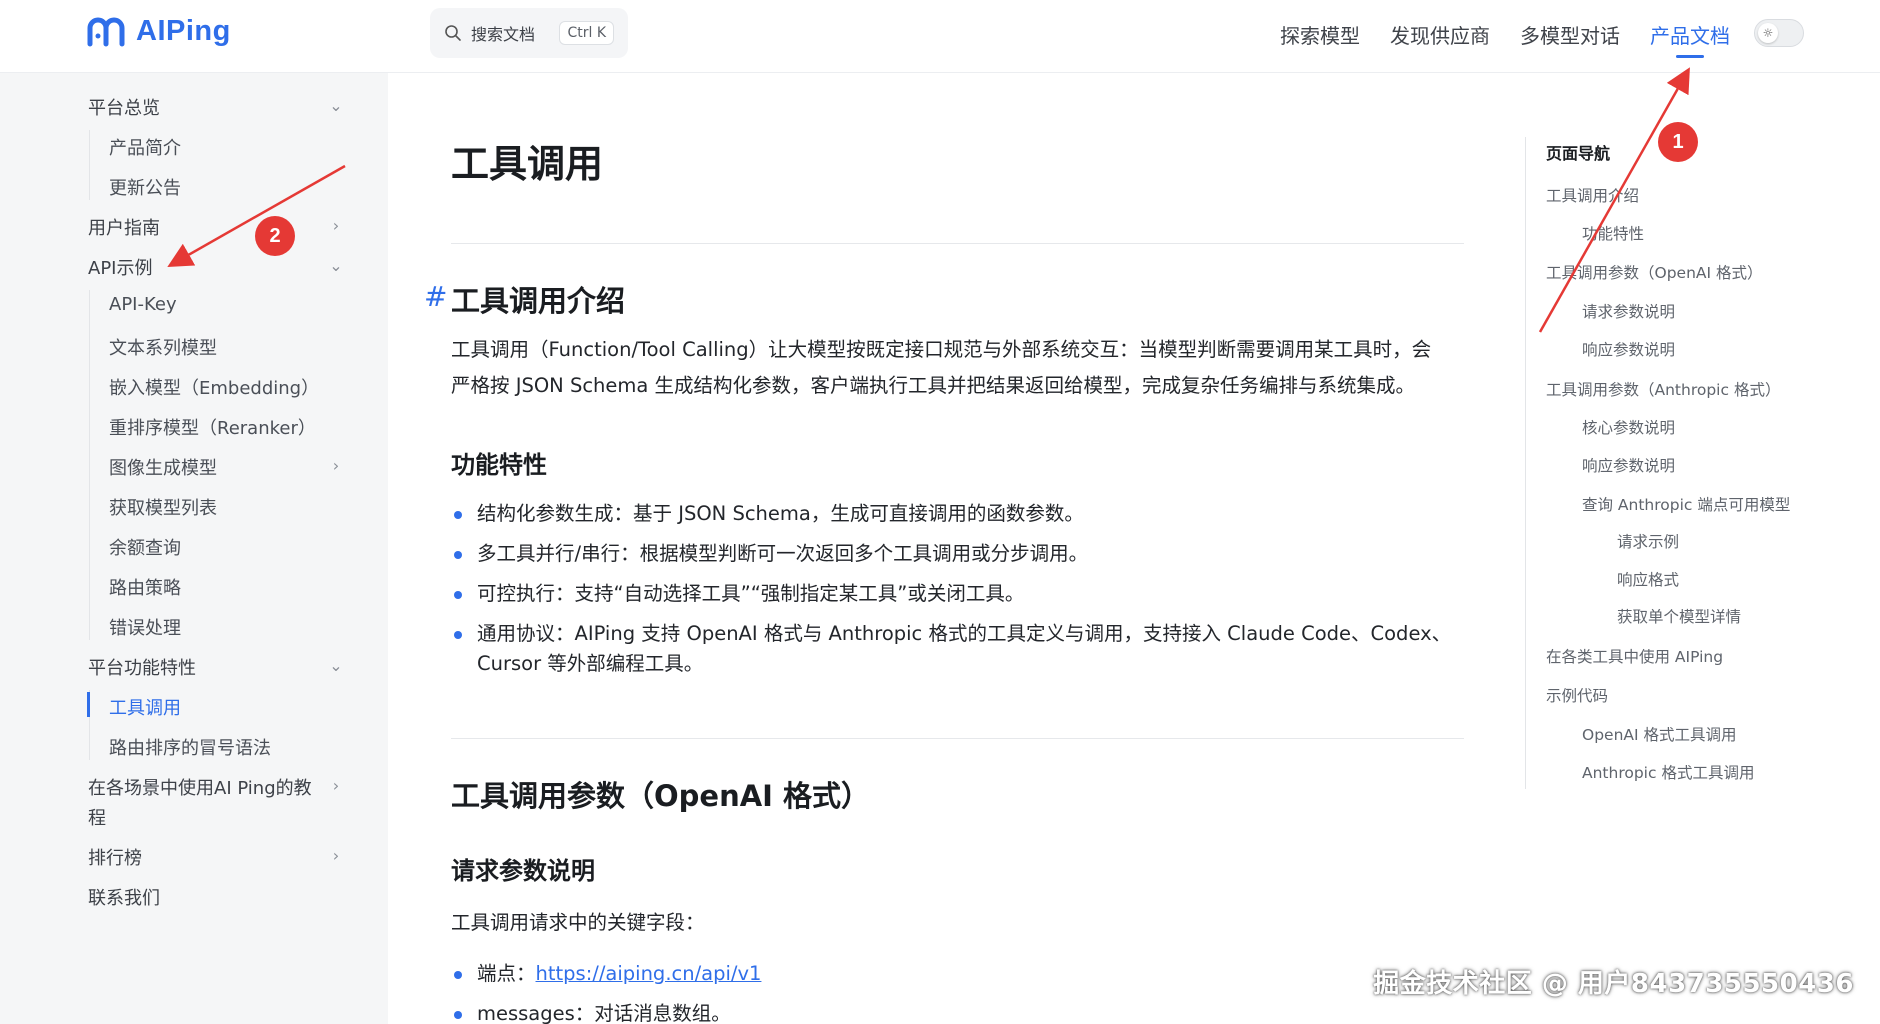  I want to click on sidebar-item-label: 用户指南, so click(124, 228).